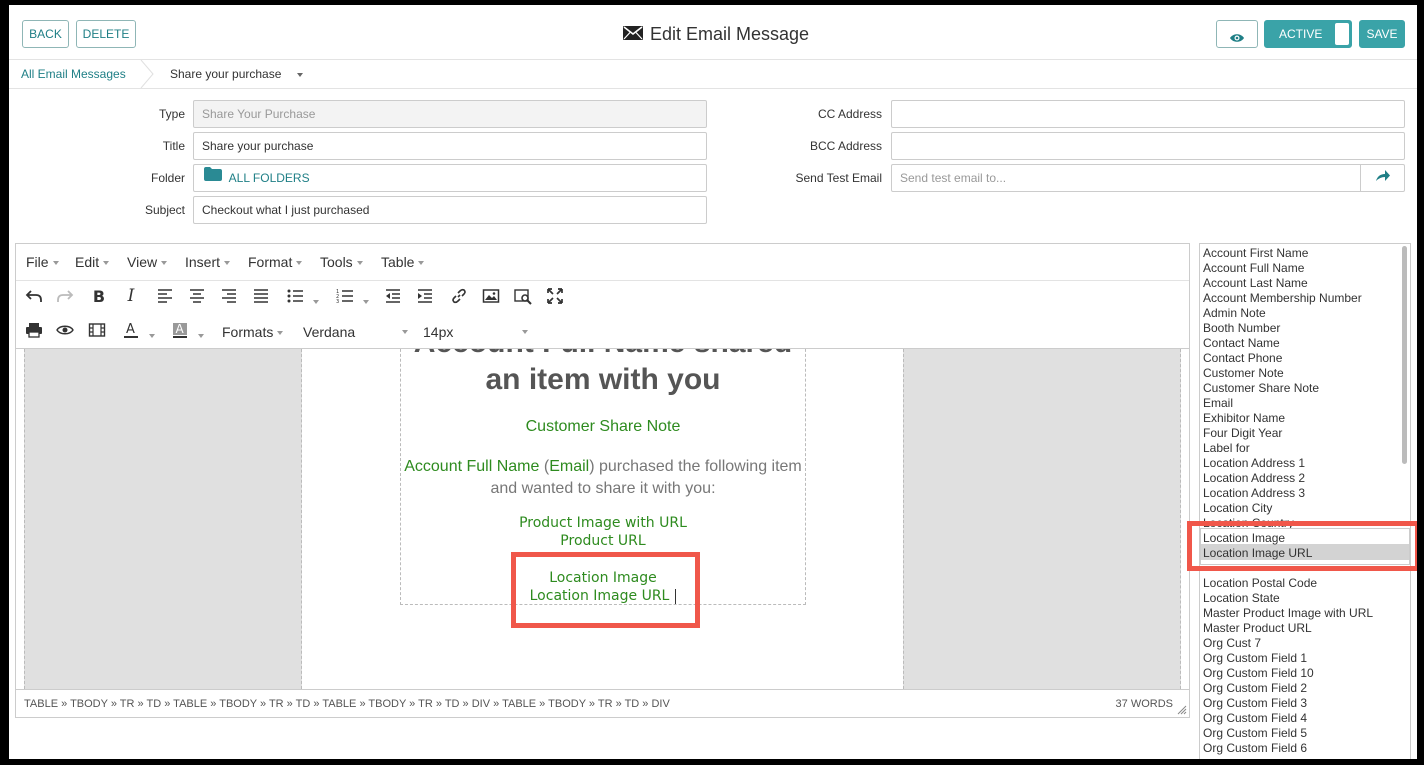  Describe the element at coordinates (845, 146) in the screenshot. I see `bcc-label: BCC Address` at that location.